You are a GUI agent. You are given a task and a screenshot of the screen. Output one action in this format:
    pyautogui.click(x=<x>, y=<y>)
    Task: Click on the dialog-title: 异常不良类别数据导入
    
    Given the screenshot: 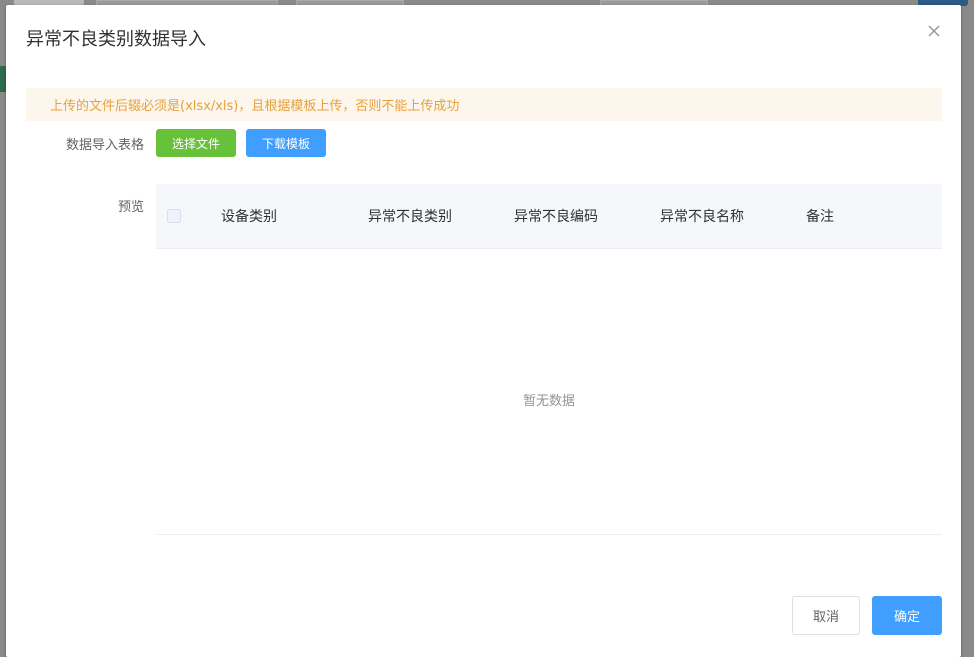 What is the action you would take?
    pyautogui.click(x=116, y=39)
    